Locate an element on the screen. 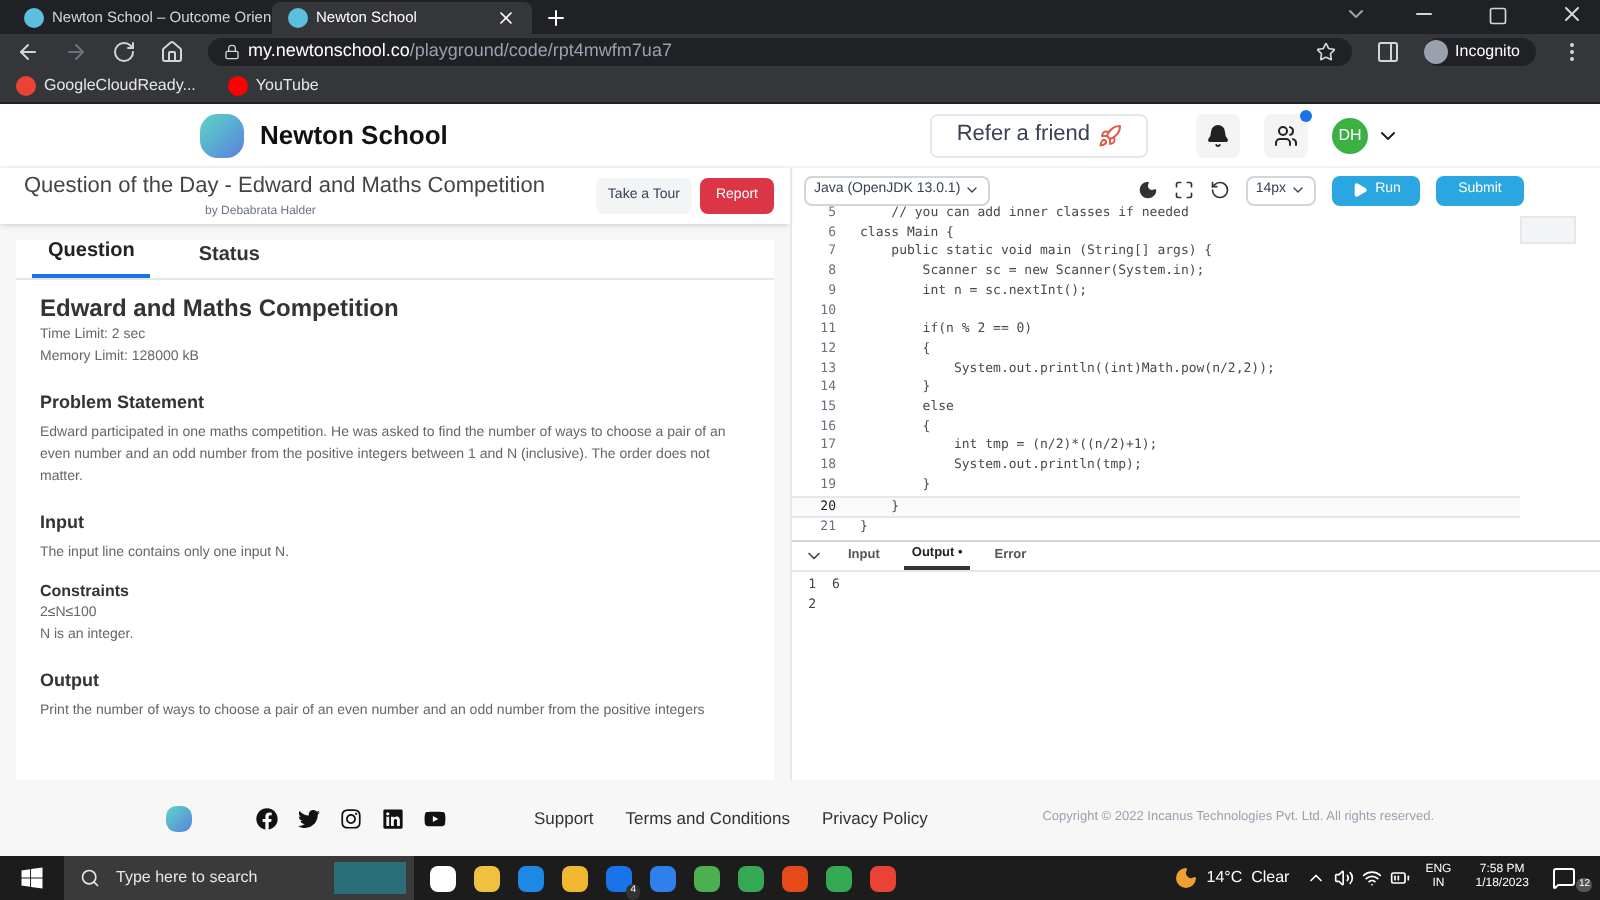 Image resolution: width=1600 pixels, height=900 pixels. footer-link: Privacy Policy is located at coordinates (875, 818).